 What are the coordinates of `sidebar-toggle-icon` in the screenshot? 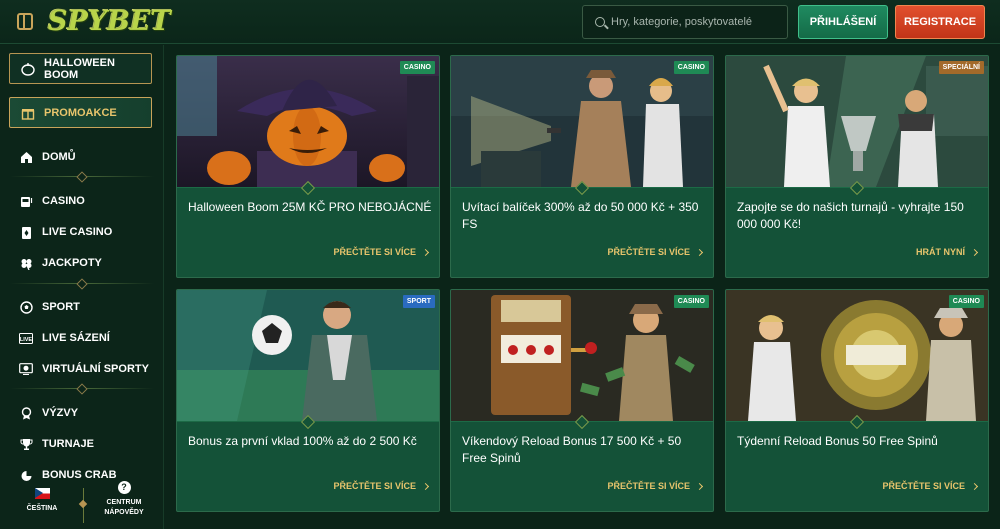 It's located at (25, 21).